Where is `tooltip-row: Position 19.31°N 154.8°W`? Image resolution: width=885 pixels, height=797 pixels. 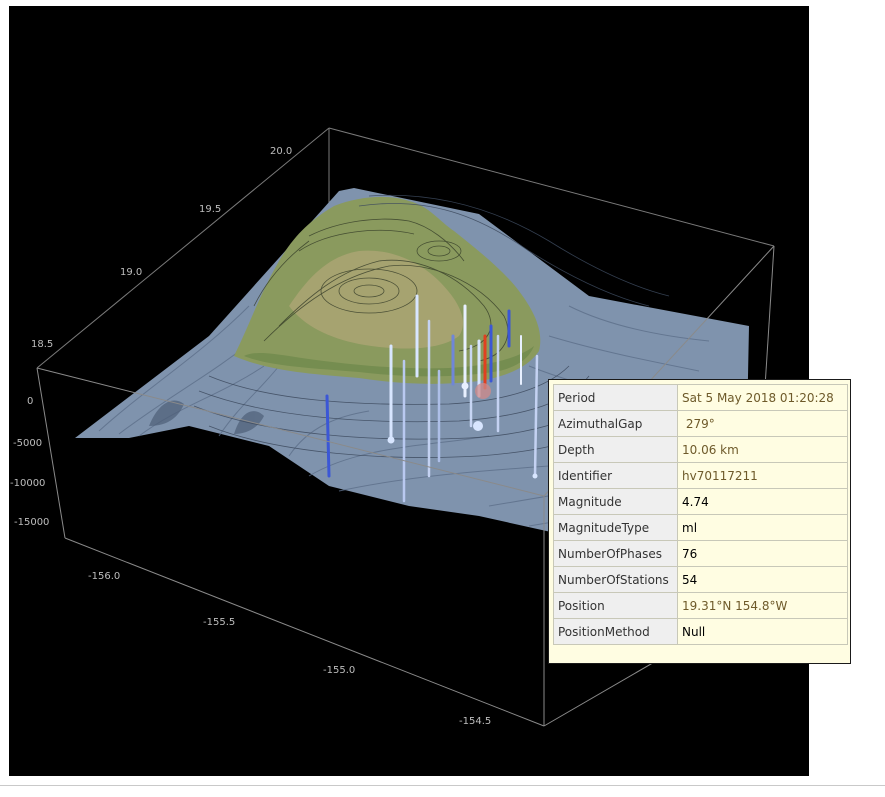
tooltip-row: Position 19.31°N 154.8°W is located at coordinates (700, 605).